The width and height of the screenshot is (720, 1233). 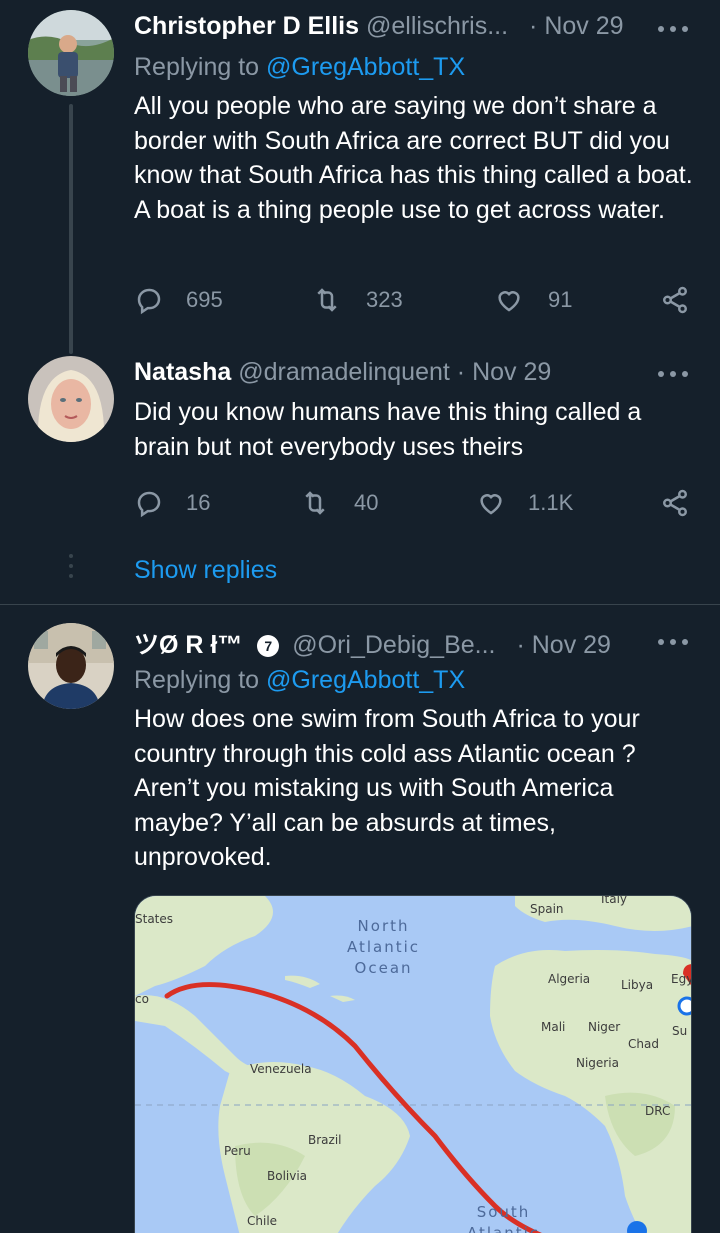 I want to click on retweet-count: 323, so click(x=384, y=299).